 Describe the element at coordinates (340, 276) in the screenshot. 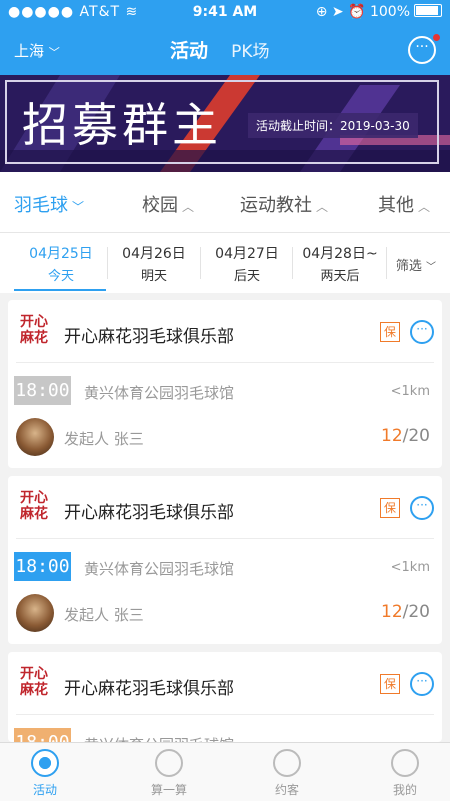

I see `day-label: 两天后` at that location.